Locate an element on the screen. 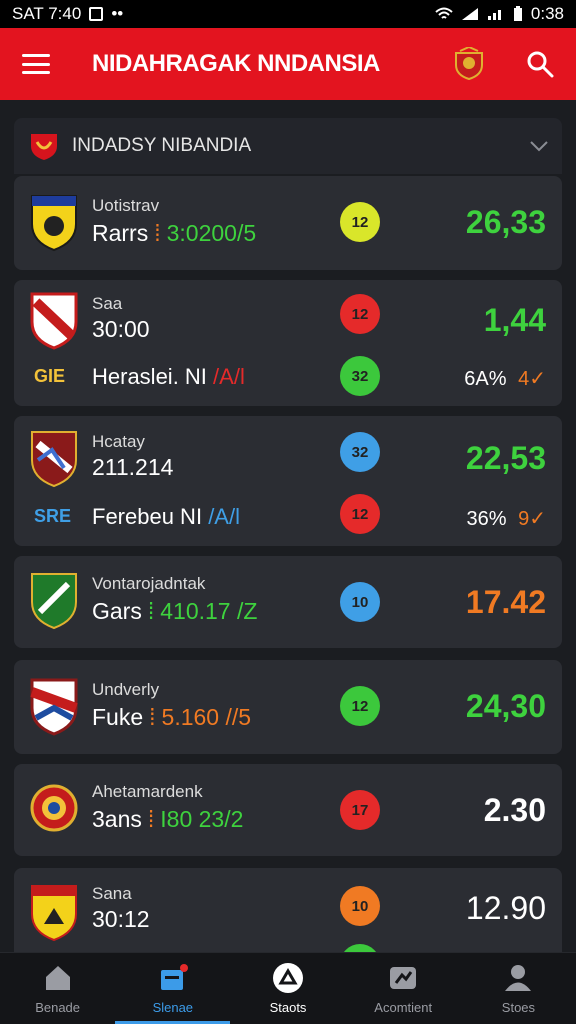  signal-2-icon is located at coordinates (494, 15).